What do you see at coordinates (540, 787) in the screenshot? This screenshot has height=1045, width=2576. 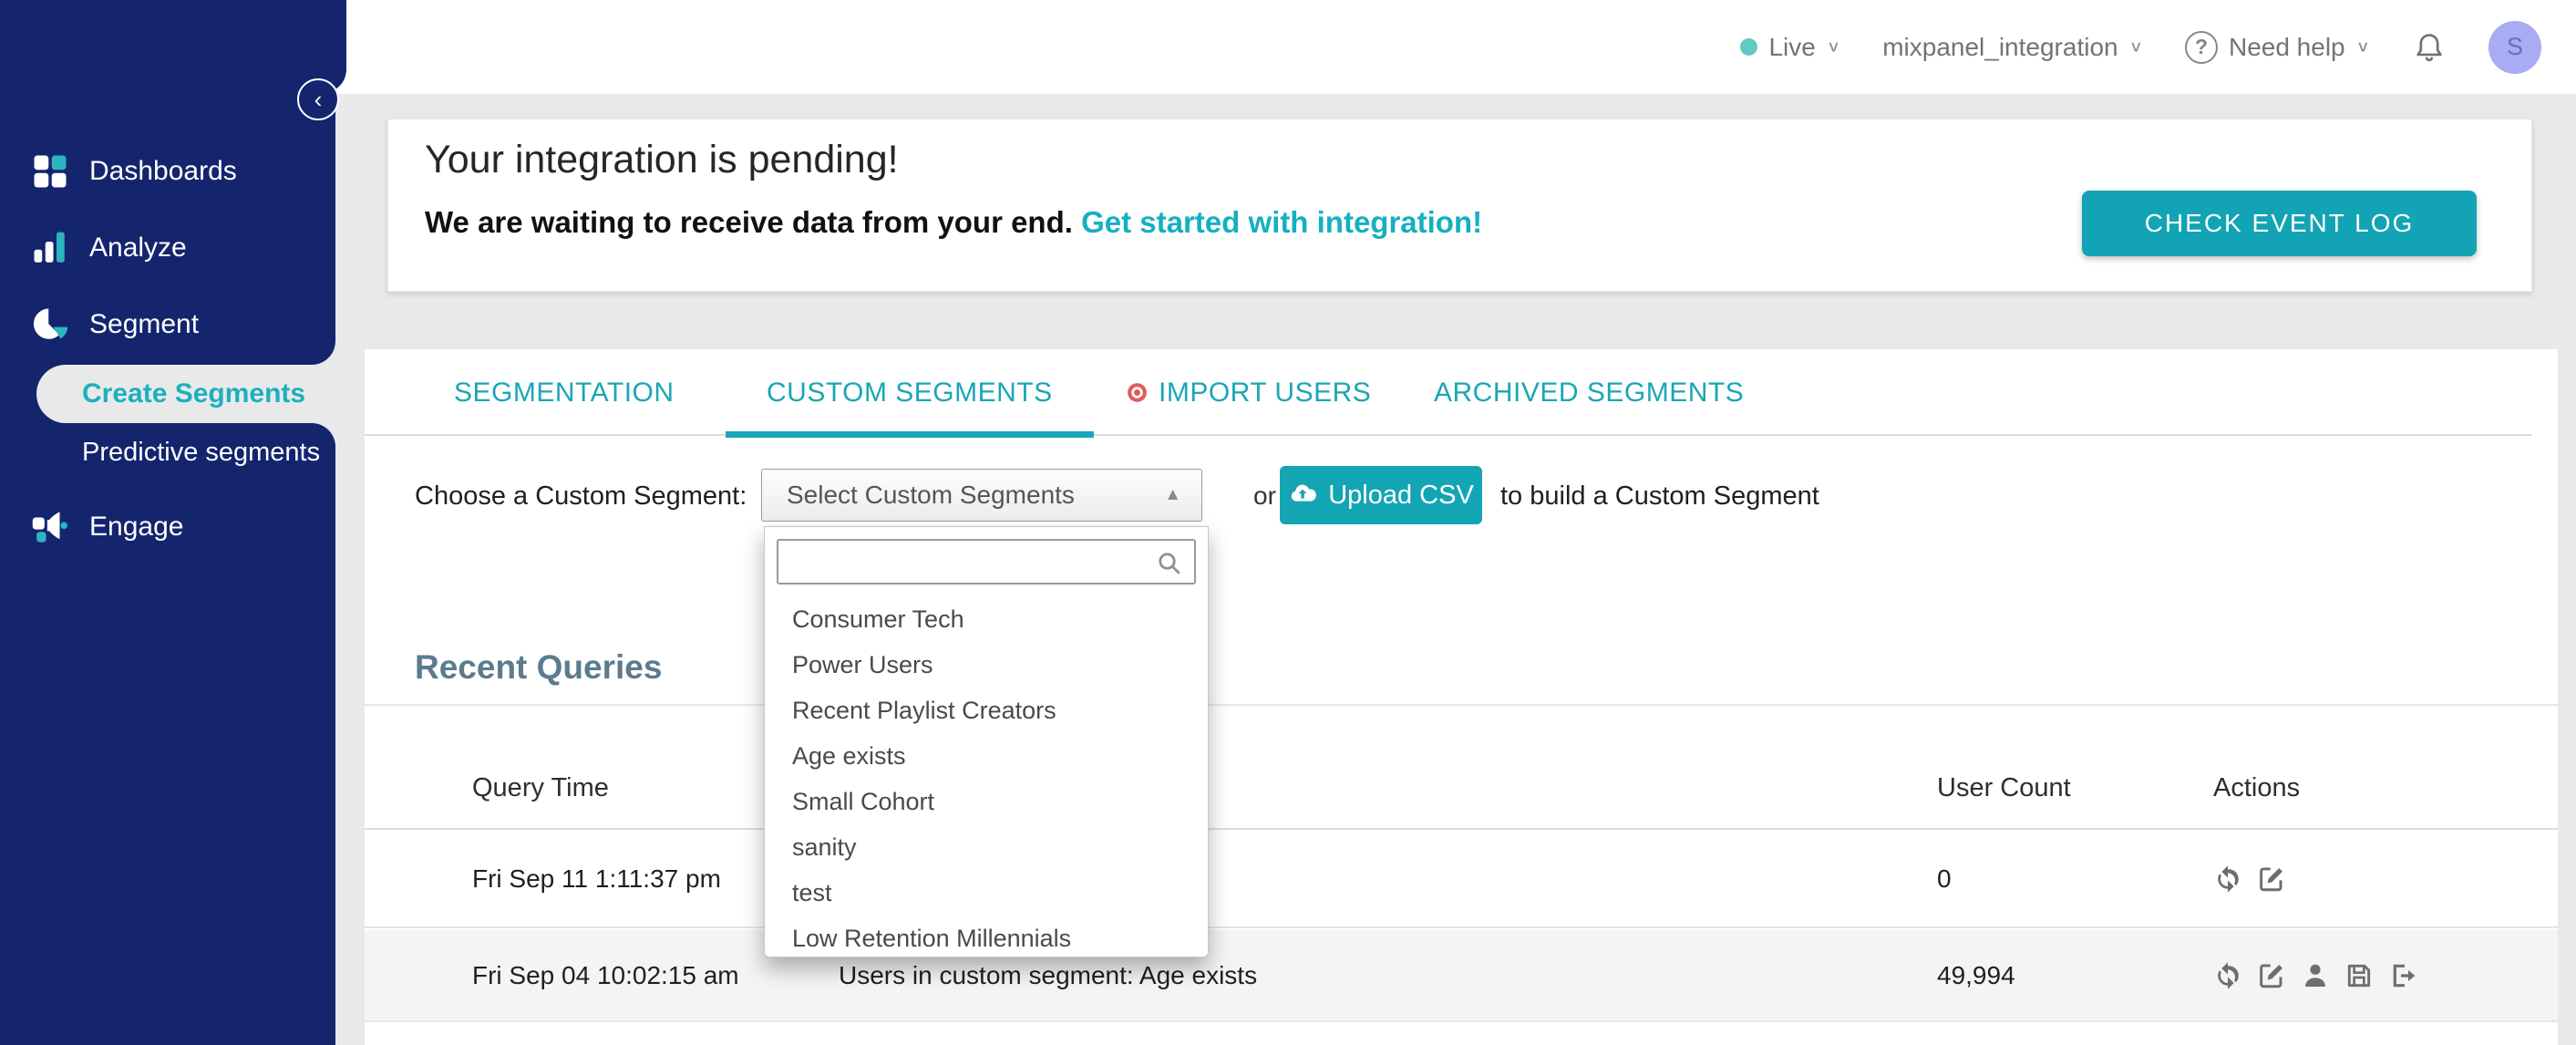 I see `column-header-query-time: Query Time` at bounding box center [540, 787].